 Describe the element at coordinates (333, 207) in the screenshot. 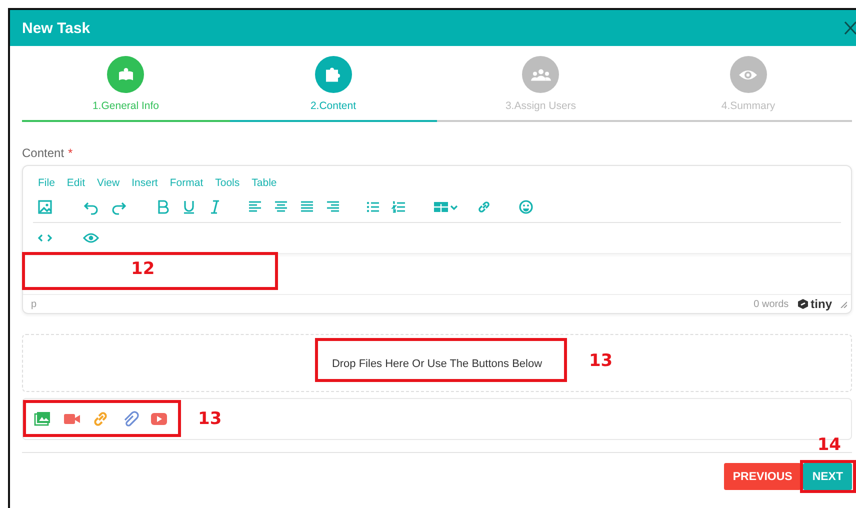

I see `align-right-icon` at that location.